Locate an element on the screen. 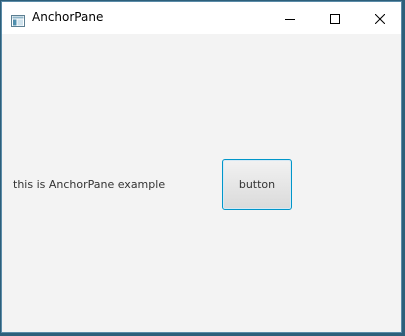 This screenshot has width=405, height=336. title-bar: AnchorPane is located at coordinates (201, 18).